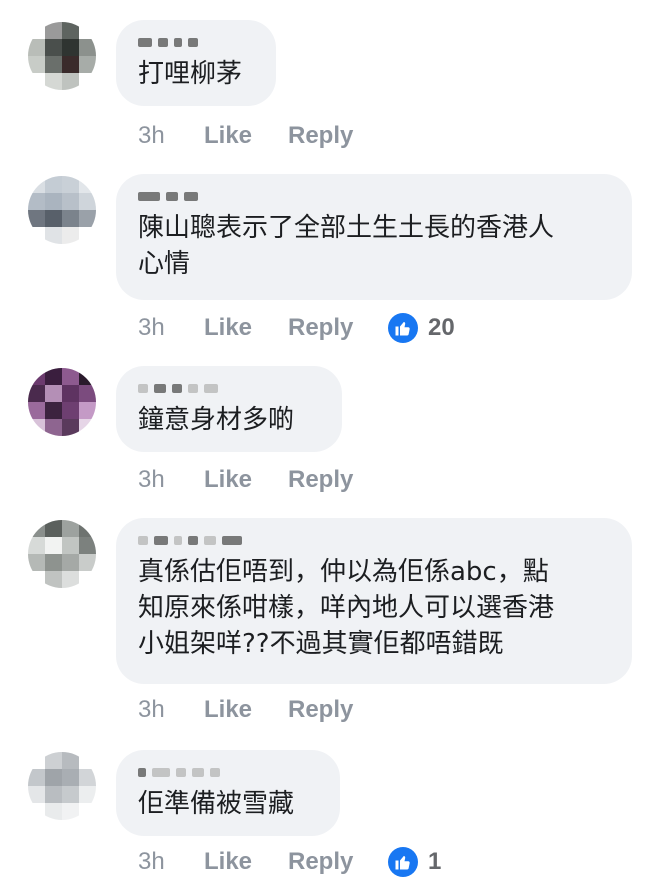 The width and height of the screenshot is (660, 893). Describe the element at coordinates (346, 246) in the screenshot. I see `comment-text: 陳山聰表示了全部土生土長的香港人 心情` at that location.